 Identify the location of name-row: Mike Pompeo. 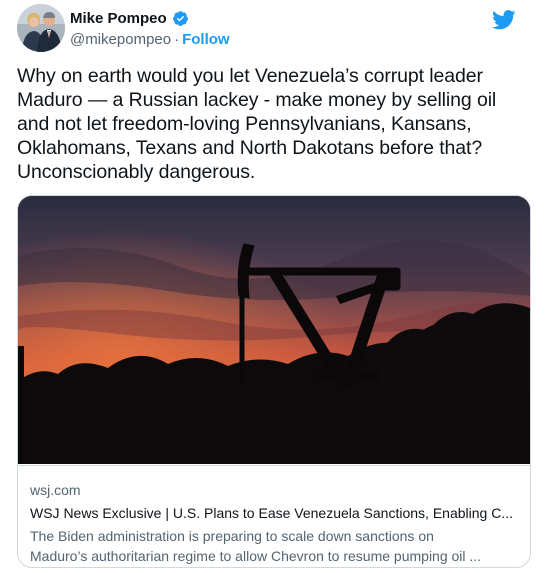
(129, 18).